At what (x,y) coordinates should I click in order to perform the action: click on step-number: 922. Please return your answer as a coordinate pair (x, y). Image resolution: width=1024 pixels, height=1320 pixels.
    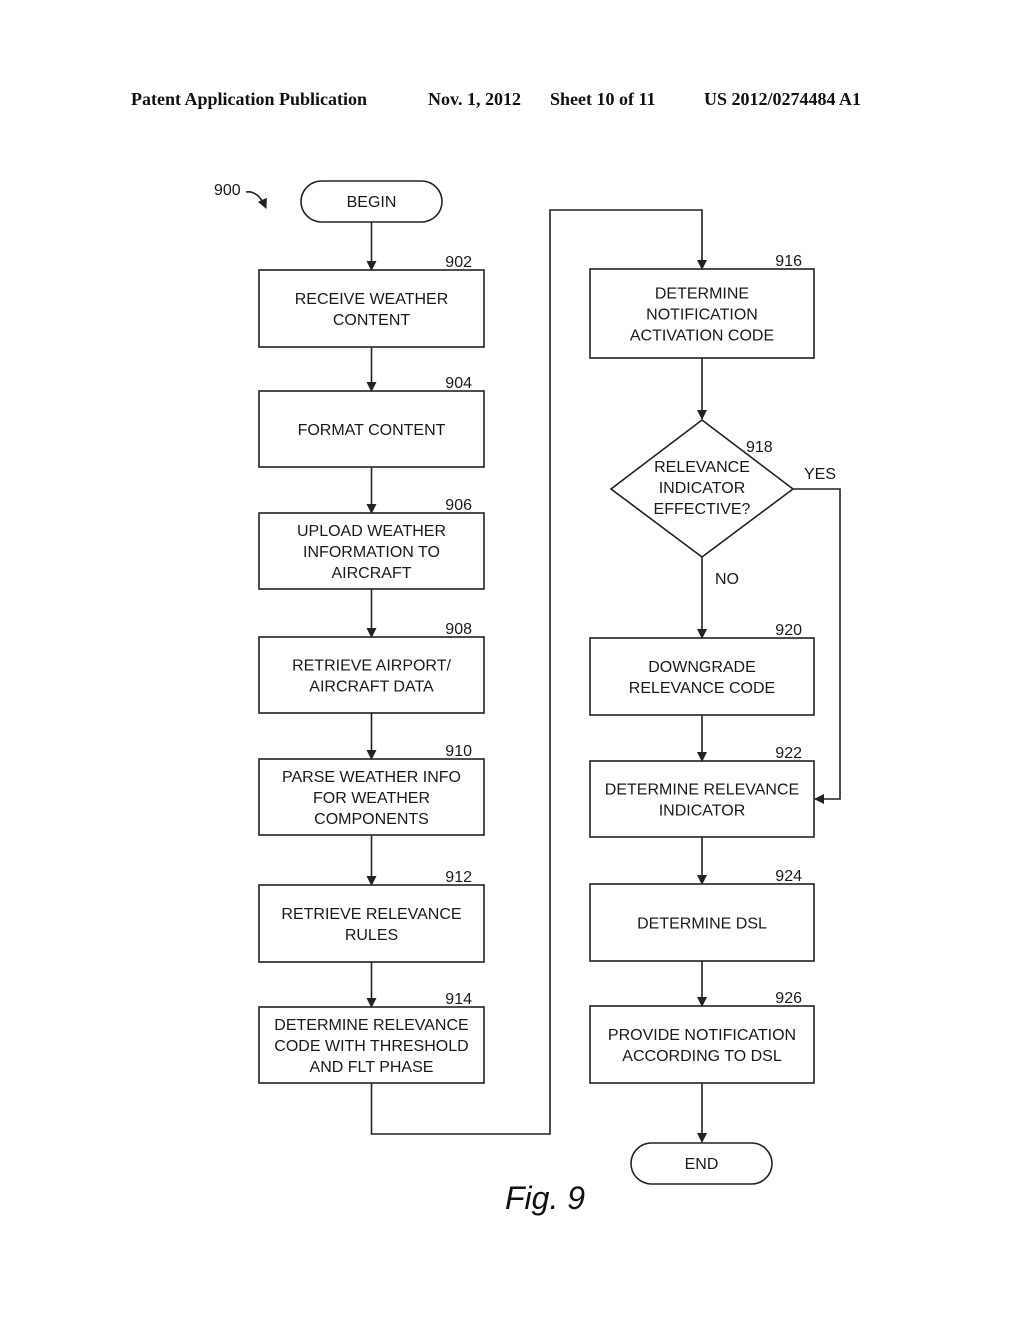
    Looking at the image, I should click on (788, 753).